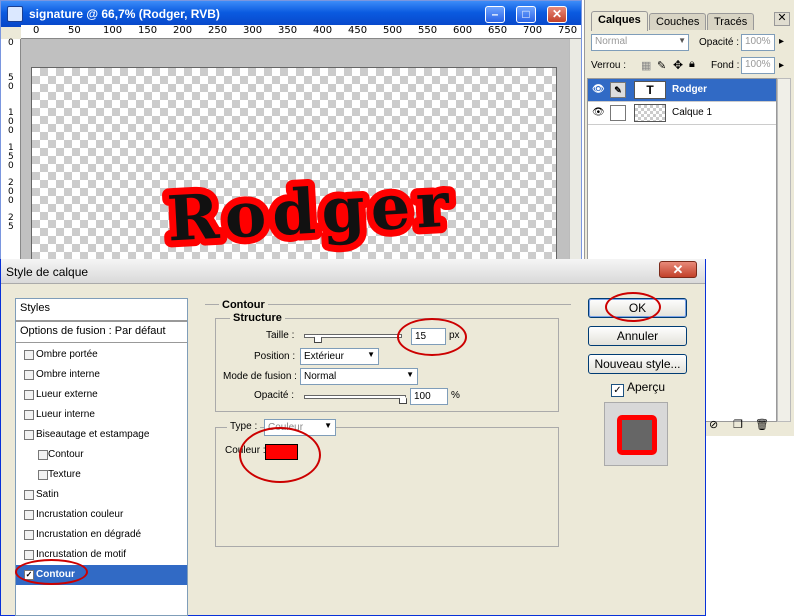 The height and width of the screenshot is (616, 794). I want to click on size-label: Taille :, so click(280, 335).